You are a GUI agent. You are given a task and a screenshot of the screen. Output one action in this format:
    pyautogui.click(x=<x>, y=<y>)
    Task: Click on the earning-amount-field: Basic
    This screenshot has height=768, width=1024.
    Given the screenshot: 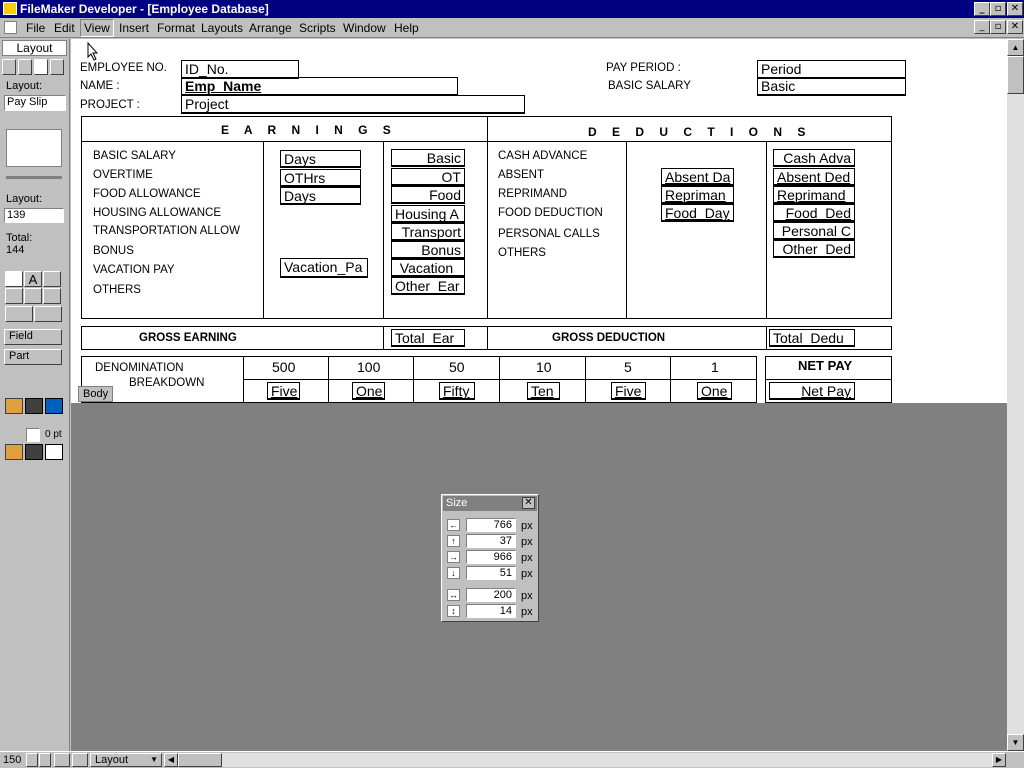 What is the action you would take?
    pyautogui.click(x=428, y=158)
    